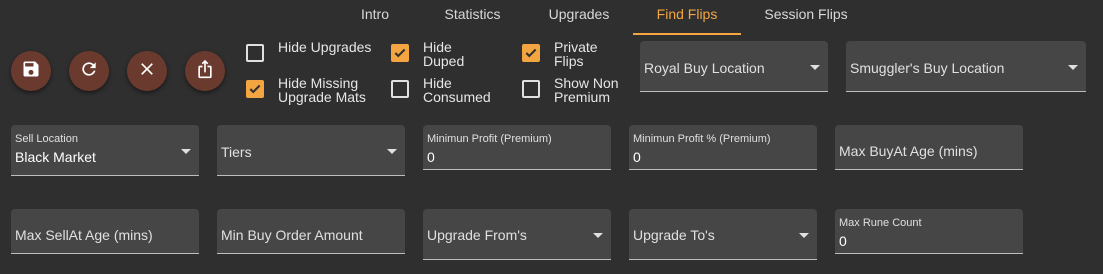 The height and width of the screenshot is (274, 1103). I want to click on show-non-premium-checkbox: Show Non Premium, so click(573, 90).